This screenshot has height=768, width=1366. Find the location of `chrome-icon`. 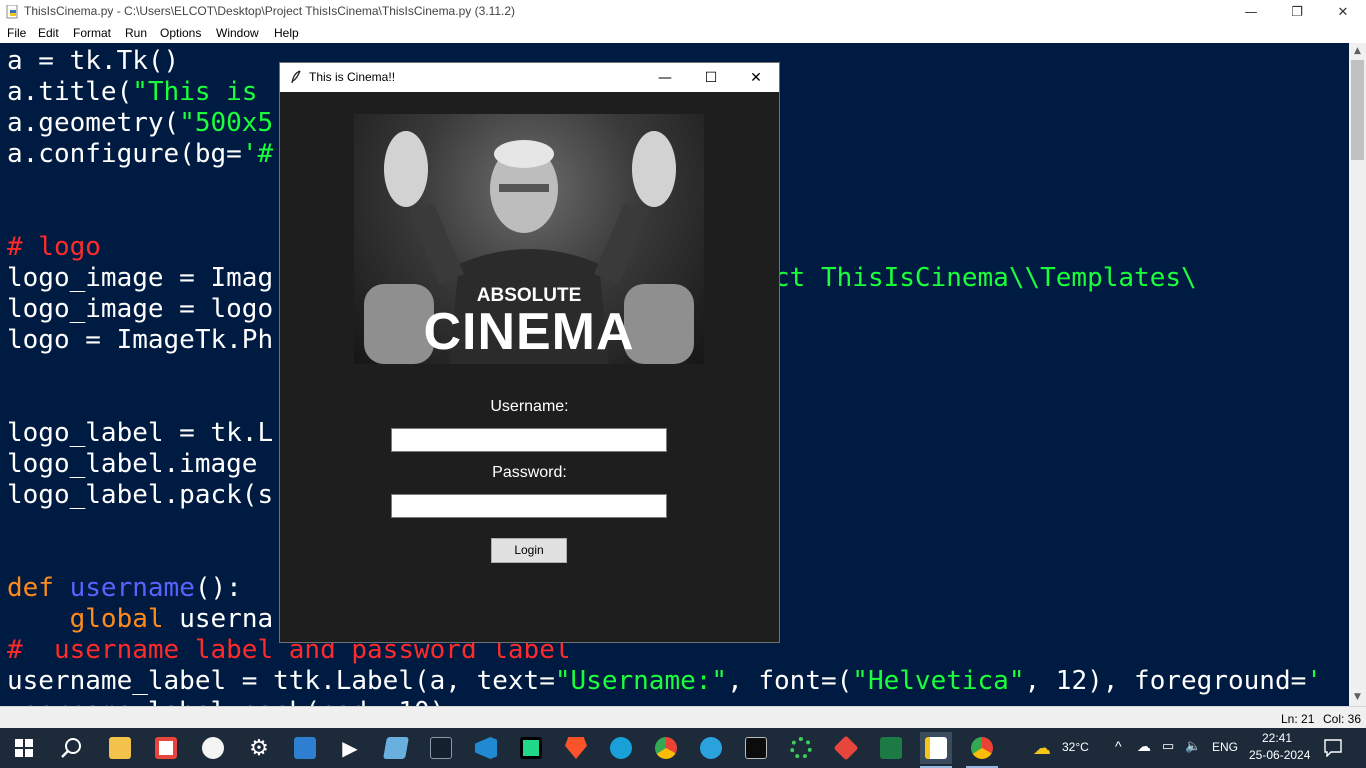

chrome-icon is located at coordinates (666, 748).